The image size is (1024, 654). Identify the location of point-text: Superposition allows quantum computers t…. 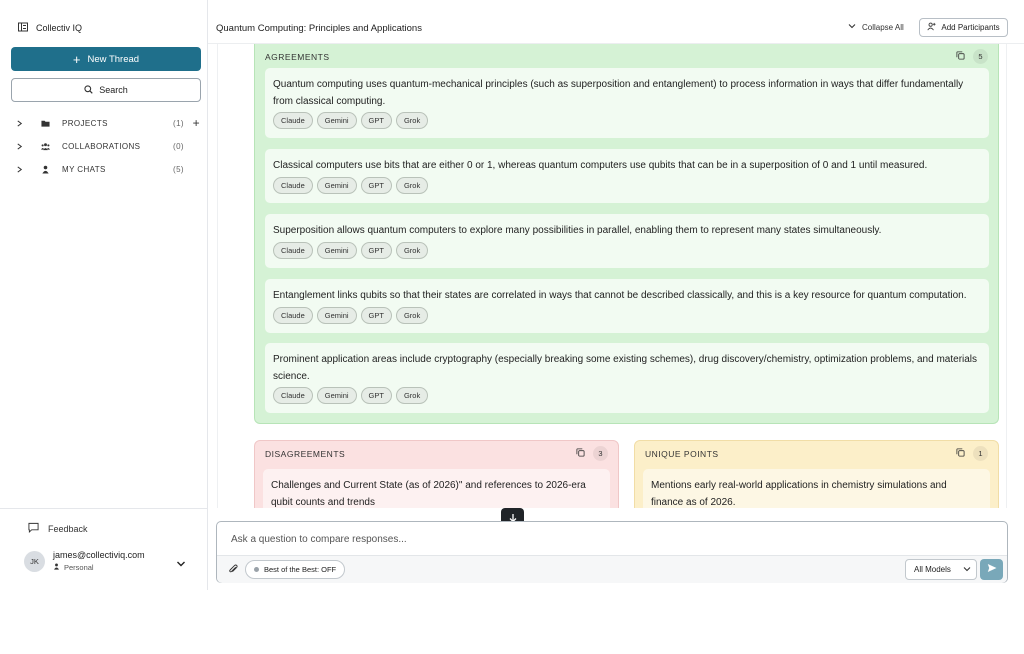
(577, 230).